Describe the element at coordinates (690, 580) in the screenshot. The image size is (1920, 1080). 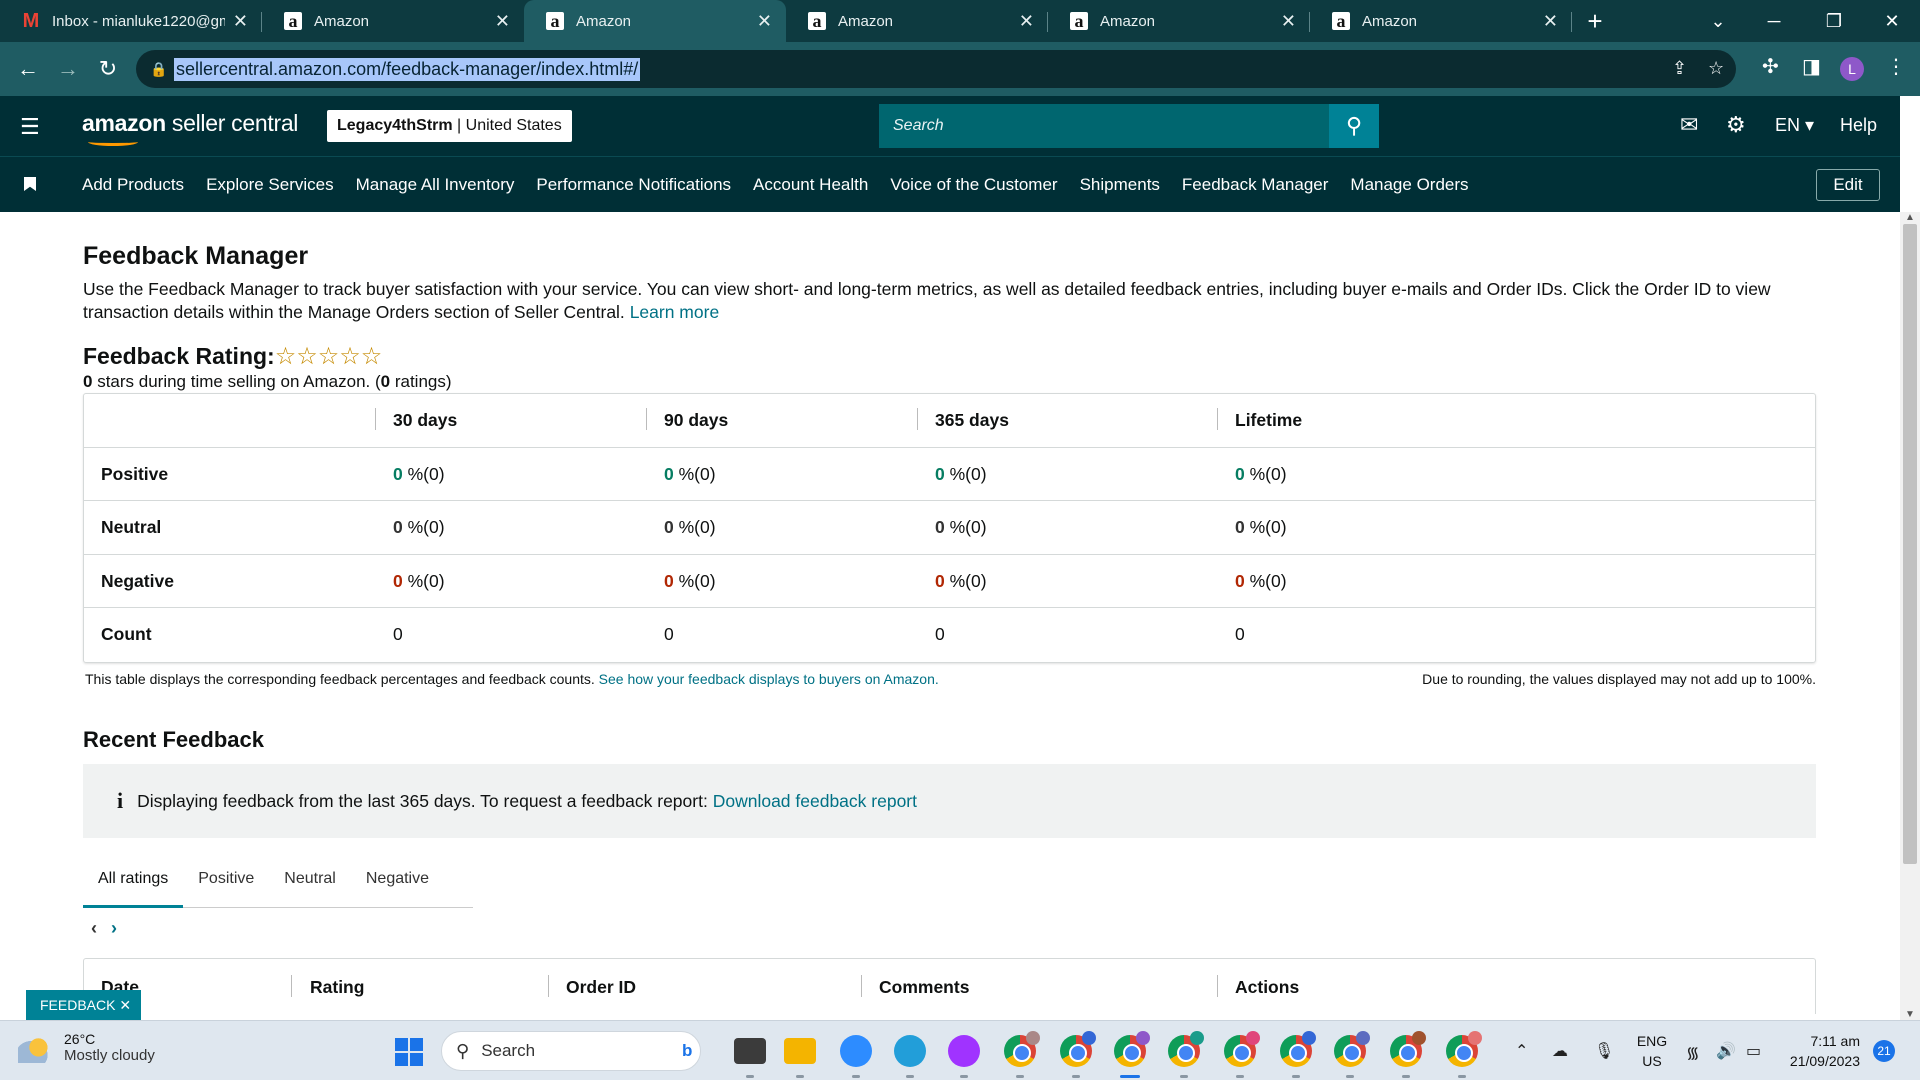
I see `table-cell: 0 %(0)` at that location.